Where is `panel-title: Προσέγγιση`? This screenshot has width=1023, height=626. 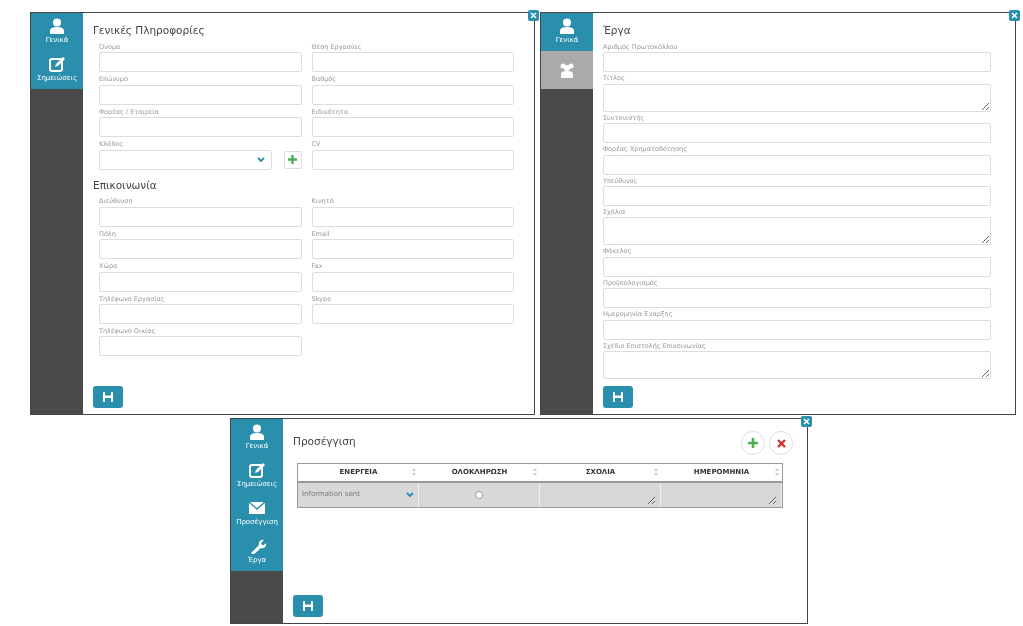 panel-title: Προσέγγιση is located at coordinates (324, 442).